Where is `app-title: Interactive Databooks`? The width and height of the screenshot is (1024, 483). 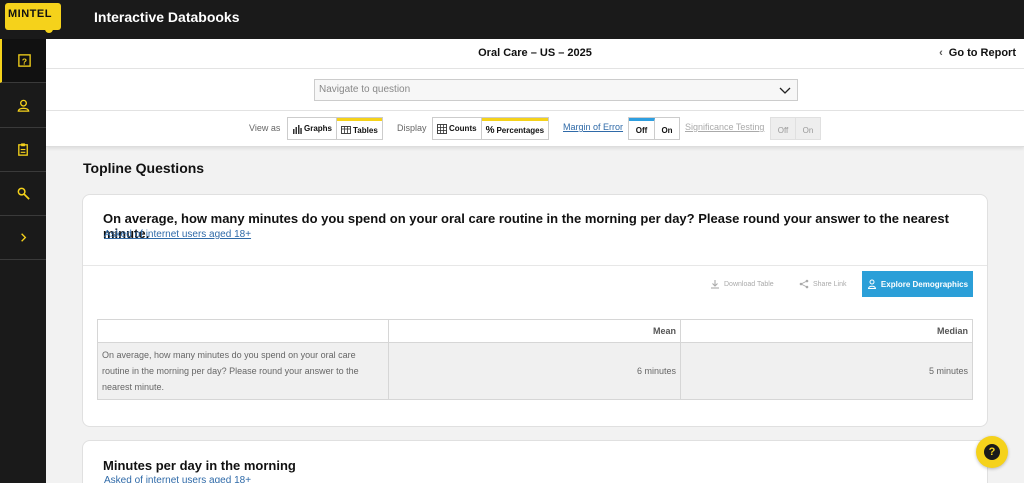
app-title: Interactive Databooks is located at coordinates (167, 17).